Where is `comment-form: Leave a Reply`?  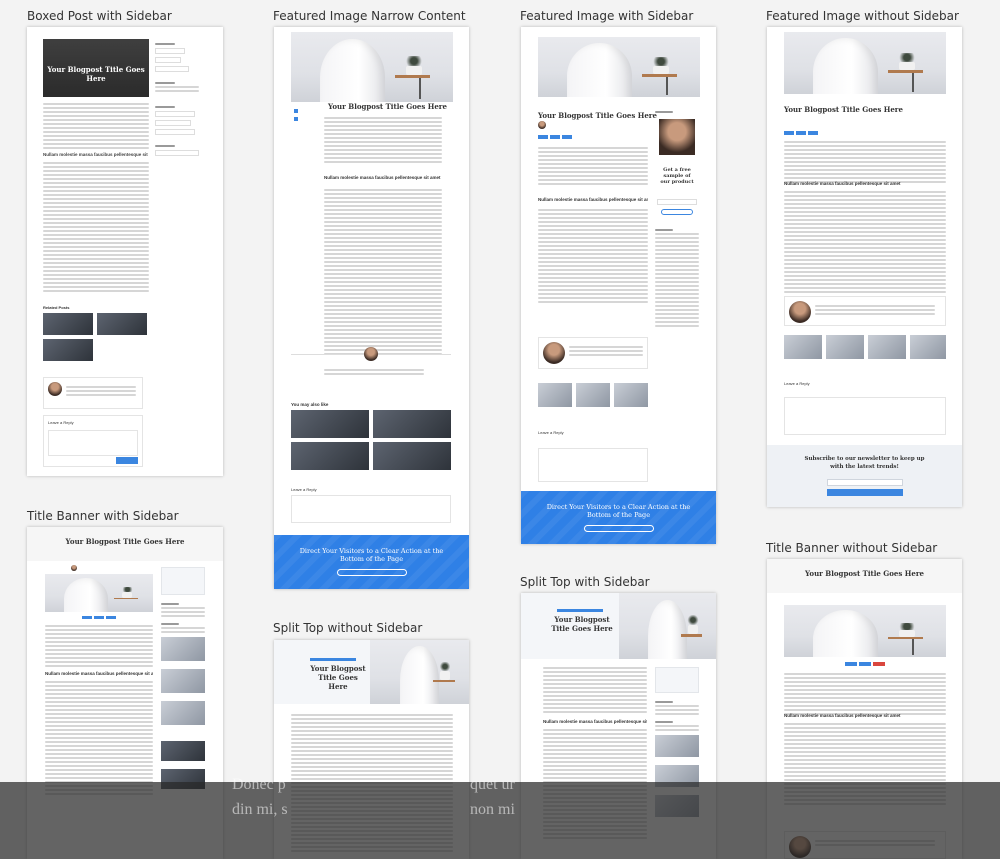
comment-form: Leave a Reply is located at coordinates (93, 441).